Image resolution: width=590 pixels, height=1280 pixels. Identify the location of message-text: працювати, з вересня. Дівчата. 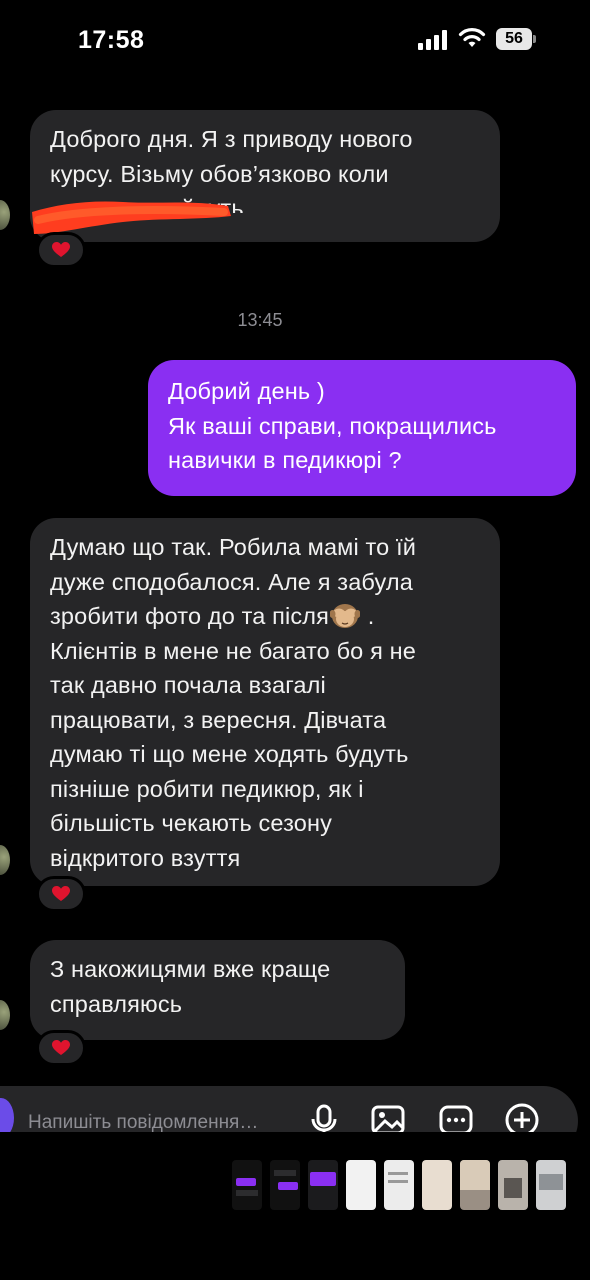
(218, 719).